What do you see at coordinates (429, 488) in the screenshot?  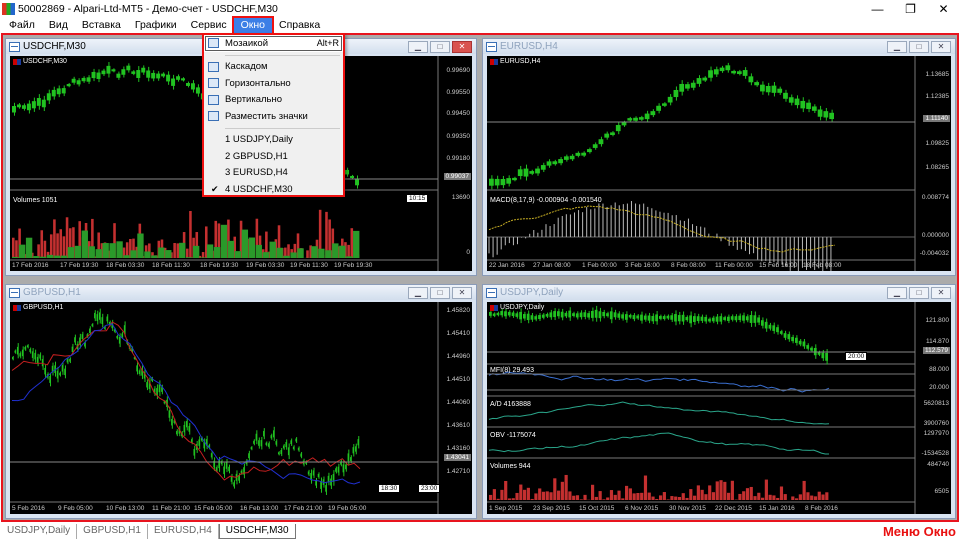 I see `time-tag: 23:00` at bounding box center [429, 488].